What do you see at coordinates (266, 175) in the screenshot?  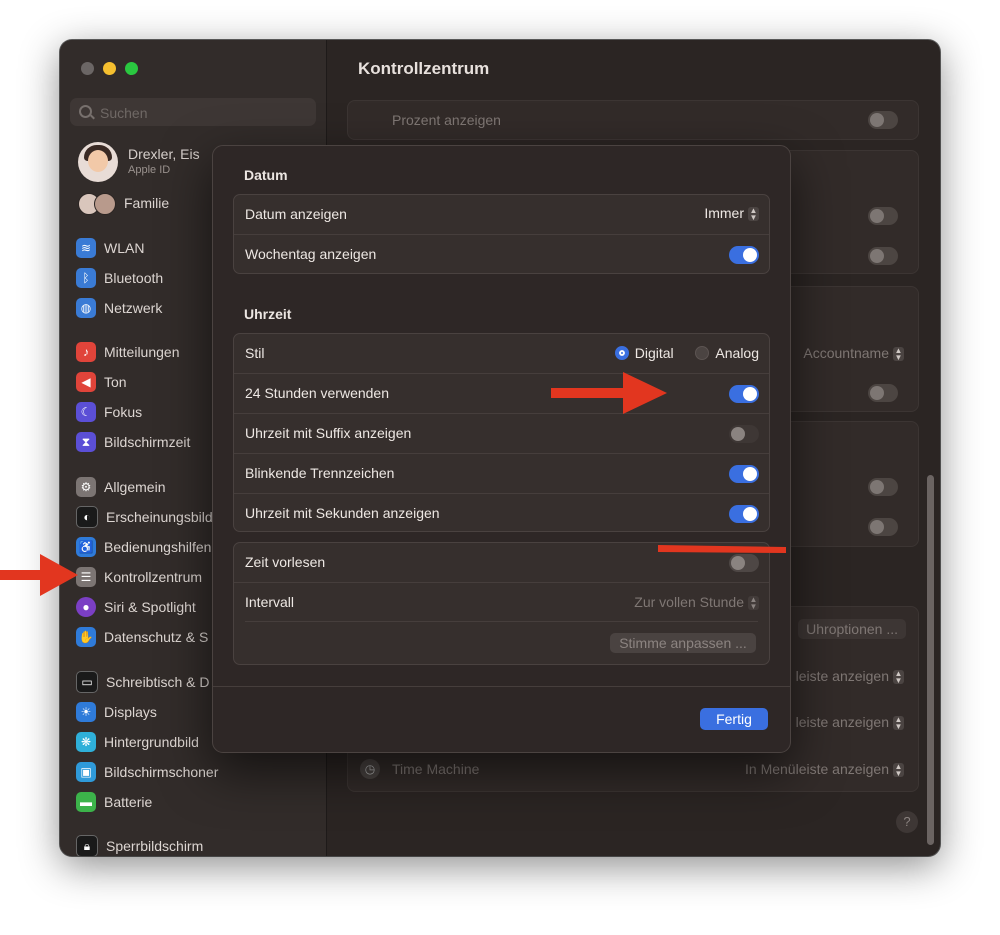 I see `section-title-datum: Datum` at bounding box center [266, 175].